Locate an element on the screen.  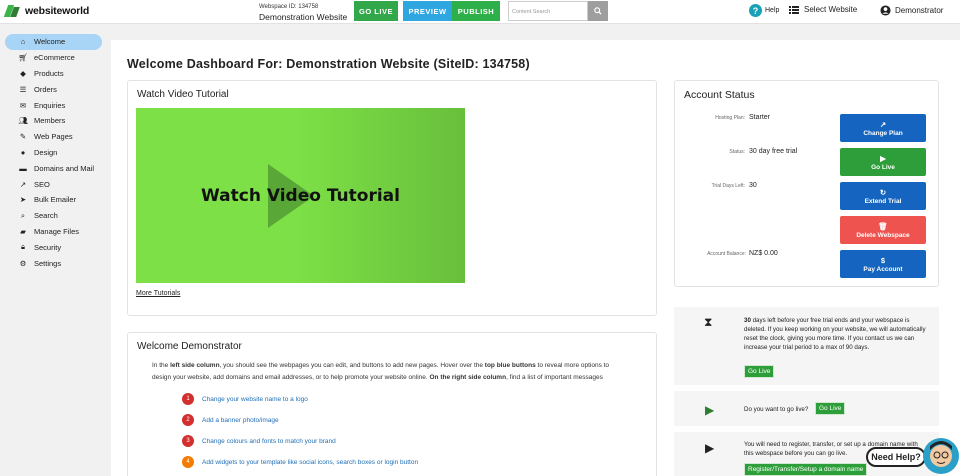
dollar-icon: $ is located at coordinates (883, 260).